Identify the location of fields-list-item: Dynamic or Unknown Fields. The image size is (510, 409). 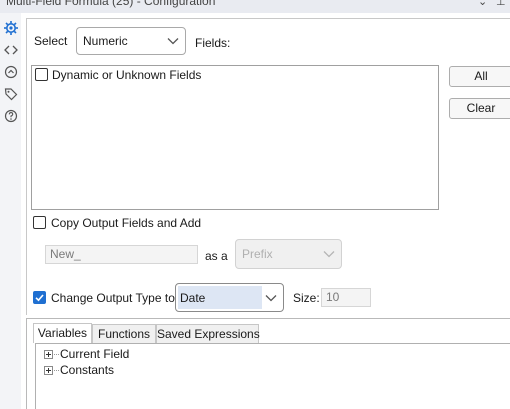
(127, 75).